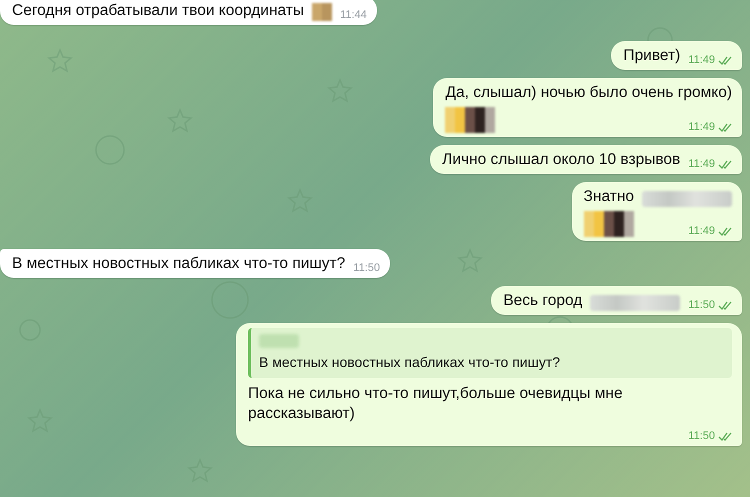 The image size is (750, 497). What do you see at coordinates (179, 264) in the screenshot?
I see `message-text: В местных новостных пабликах что-то пишут?` at bounding box center [179, 264].